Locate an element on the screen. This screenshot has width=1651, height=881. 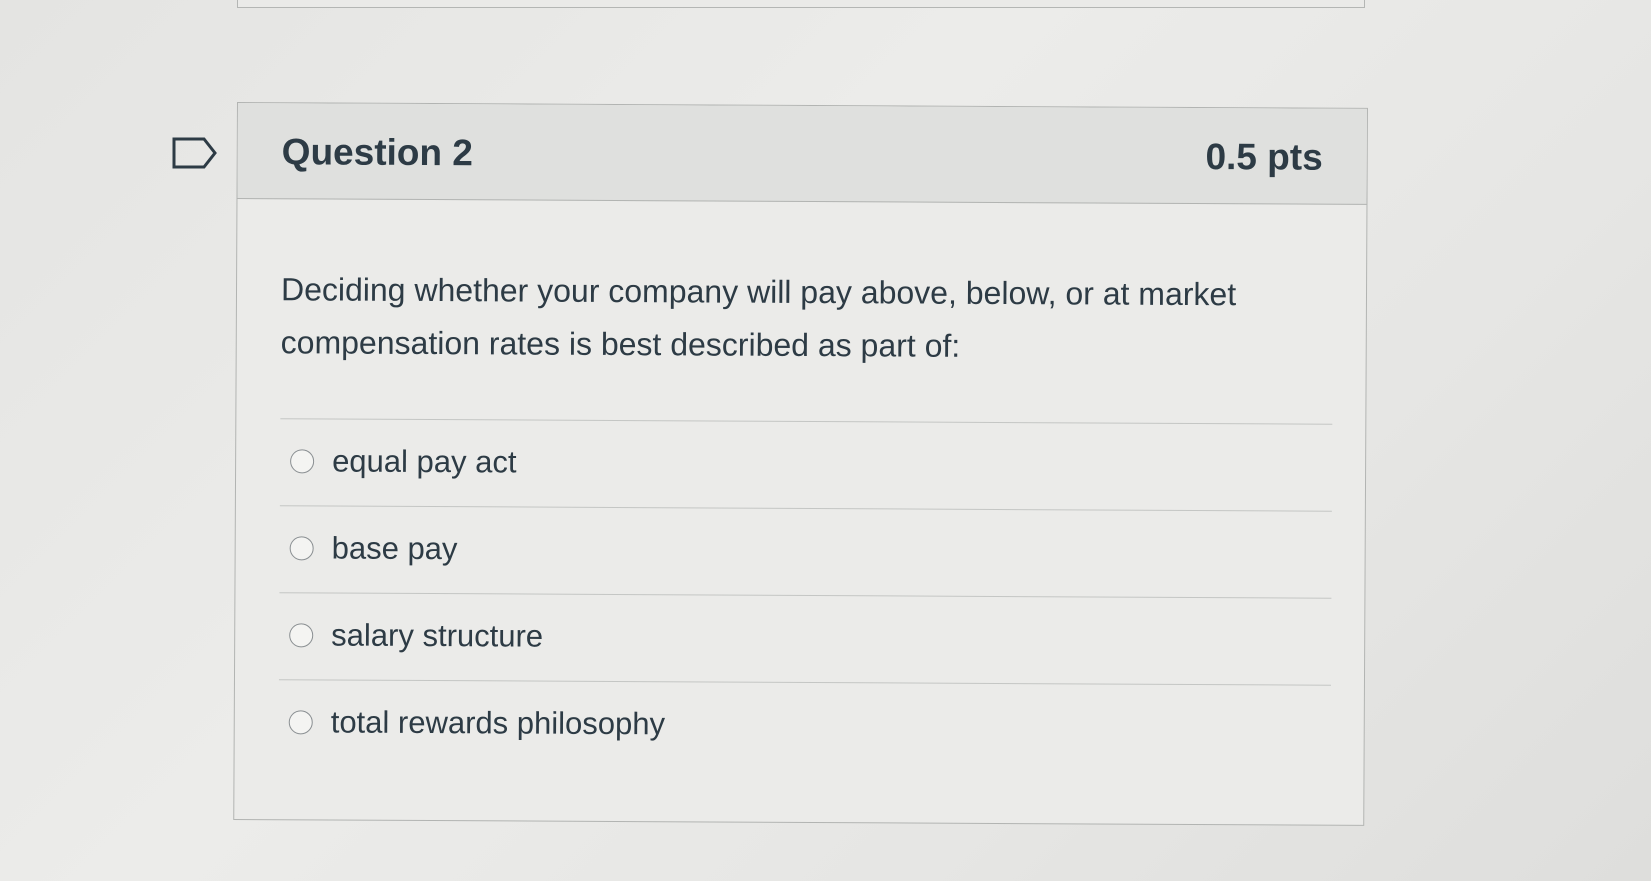
answer-option-salary-structure: salary structure is located at coordinates (805, 638).